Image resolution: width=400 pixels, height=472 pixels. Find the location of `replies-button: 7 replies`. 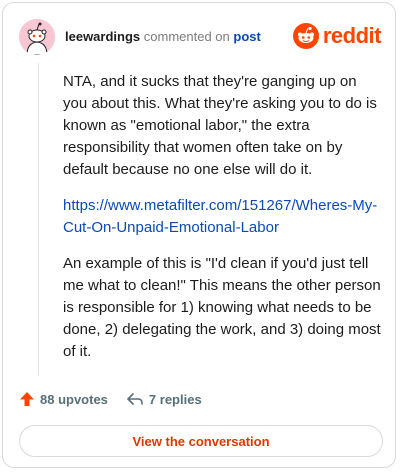

replies-button: 7 replies is located at coordinates (164, 399).